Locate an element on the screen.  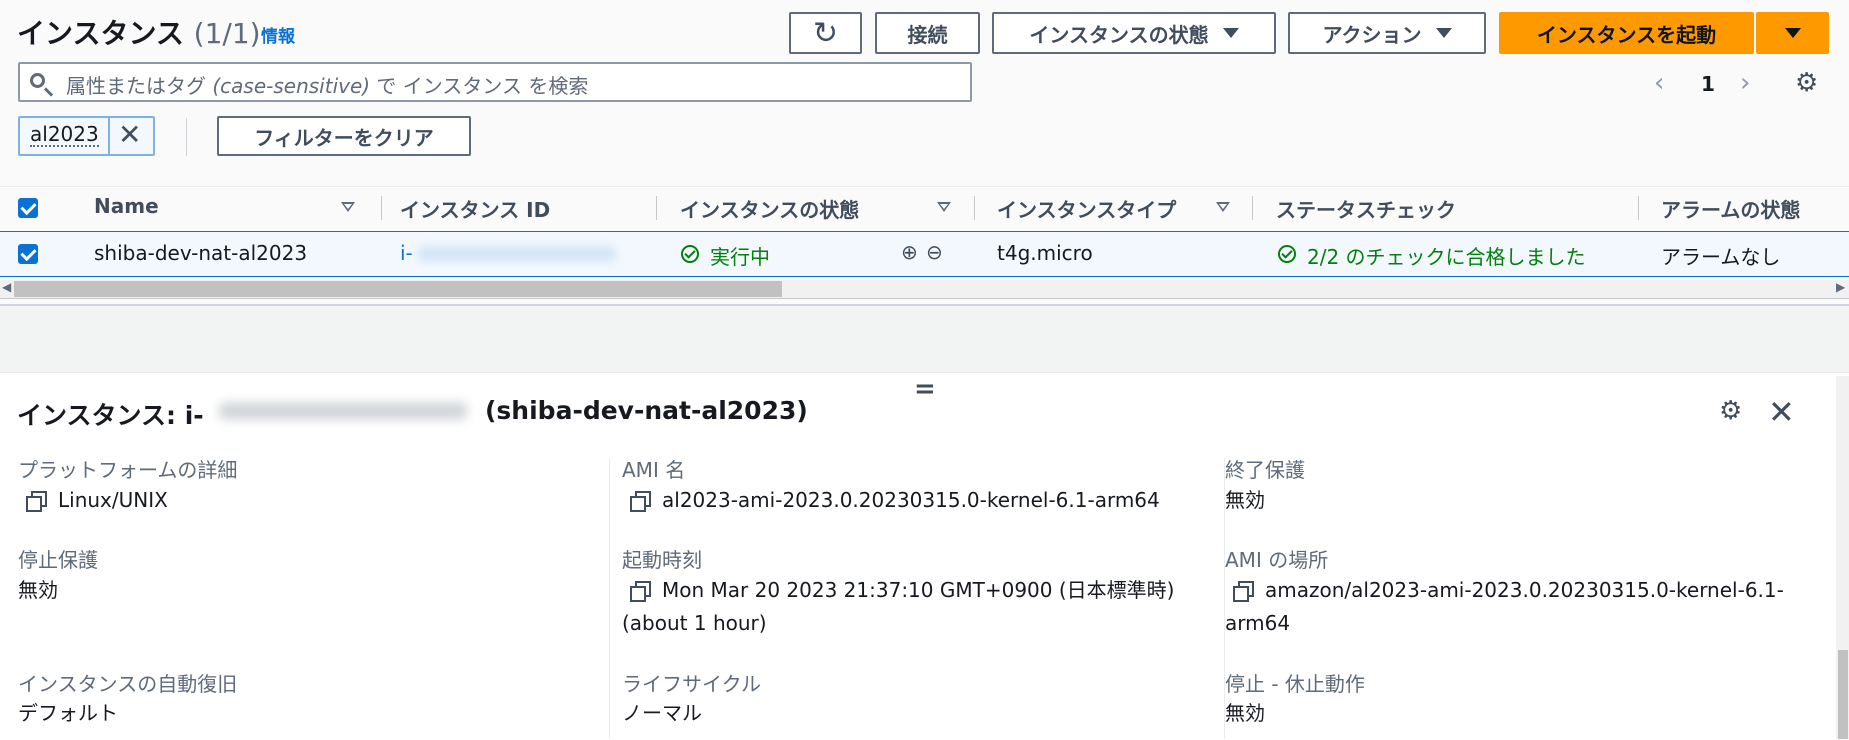
field-label-launch-time: 起動時刻 is located at coordinates (662, 560).